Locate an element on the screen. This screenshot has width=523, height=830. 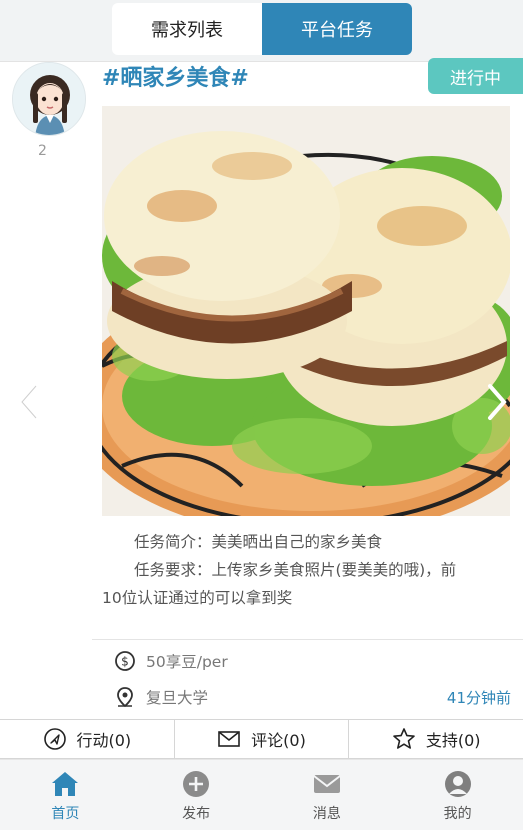
message-icon is located at coordinates (327, 784).